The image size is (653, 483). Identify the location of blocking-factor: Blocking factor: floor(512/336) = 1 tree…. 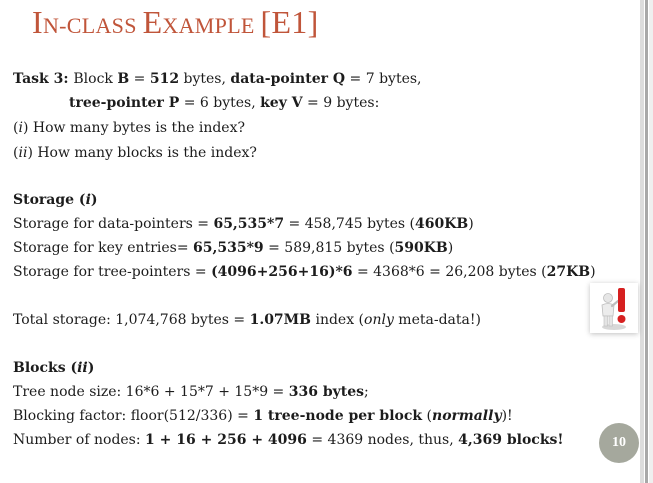
(263, 416).